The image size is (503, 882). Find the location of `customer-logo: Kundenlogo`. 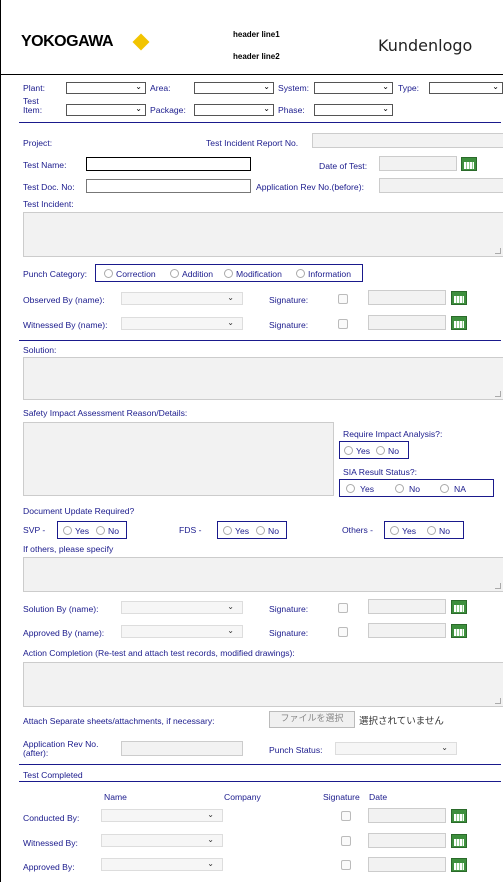

customer-logo: Kundenlogo is located at coordinates (425, 45).